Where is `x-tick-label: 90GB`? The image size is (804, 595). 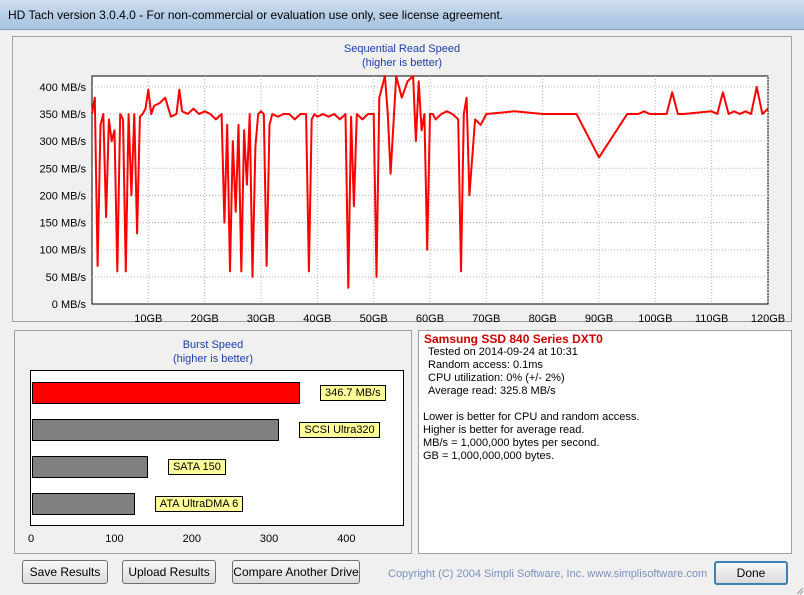 x-tick-label: 90GB is located at coordinates (599, 319).